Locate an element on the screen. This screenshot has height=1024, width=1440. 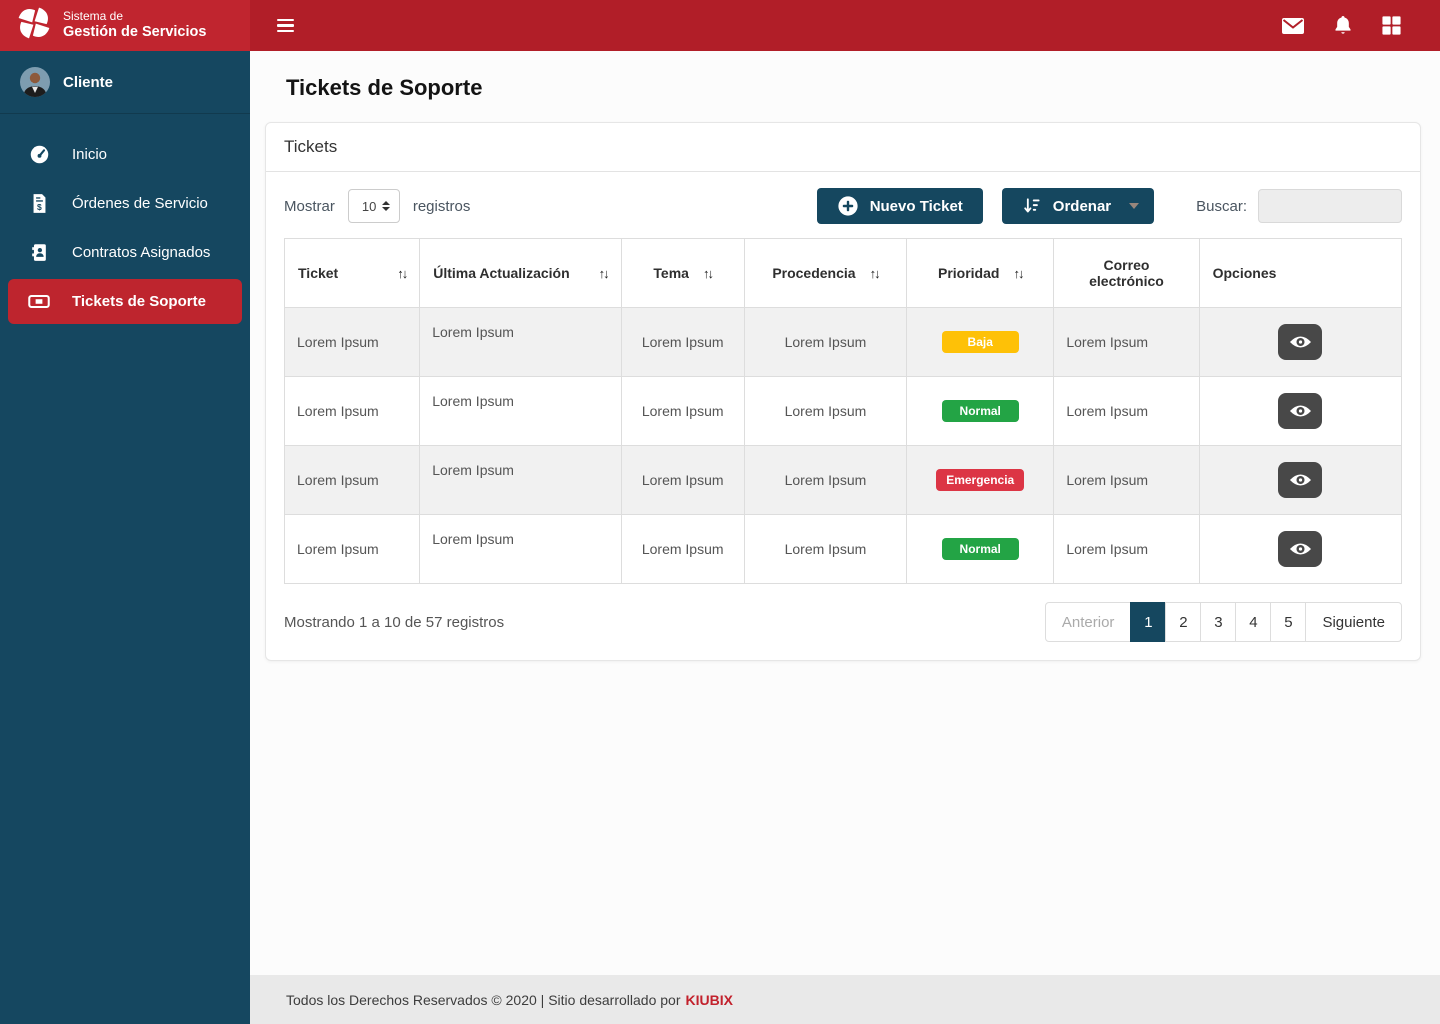
apps-grid-icon is located at coordinates (1391, 25).